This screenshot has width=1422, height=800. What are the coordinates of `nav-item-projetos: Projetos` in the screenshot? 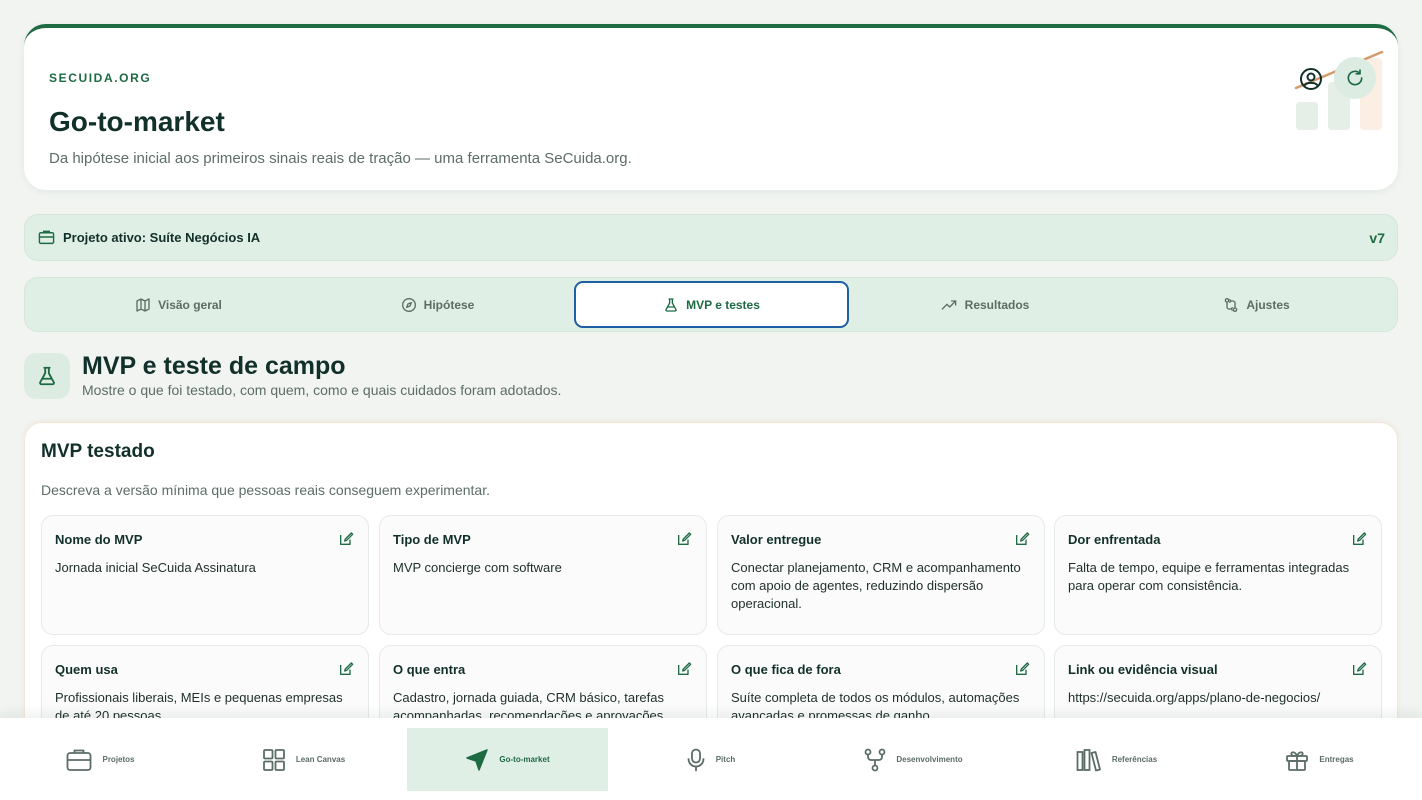 It's located at (100, 759).